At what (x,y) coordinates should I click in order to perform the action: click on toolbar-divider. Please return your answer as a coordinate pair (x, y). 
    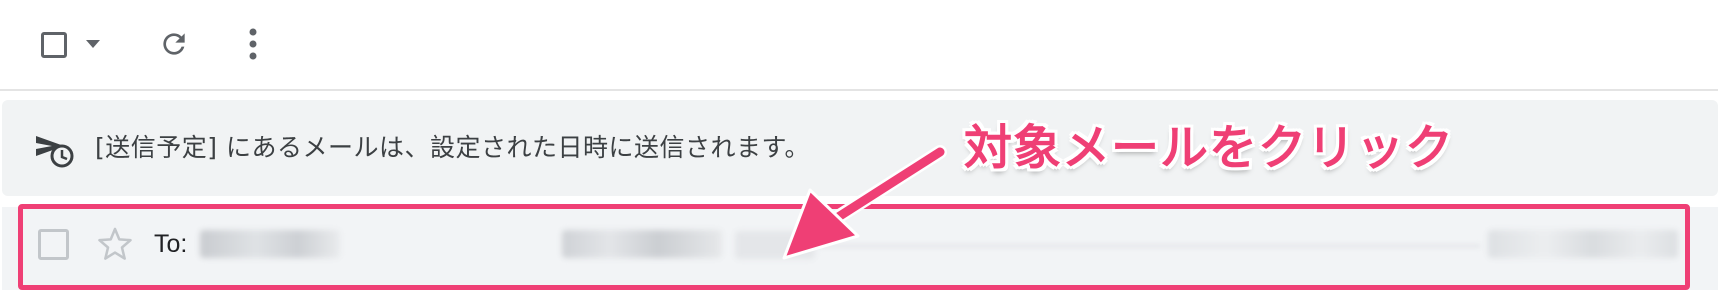
    Looking at the image, I should click on (859, 90).